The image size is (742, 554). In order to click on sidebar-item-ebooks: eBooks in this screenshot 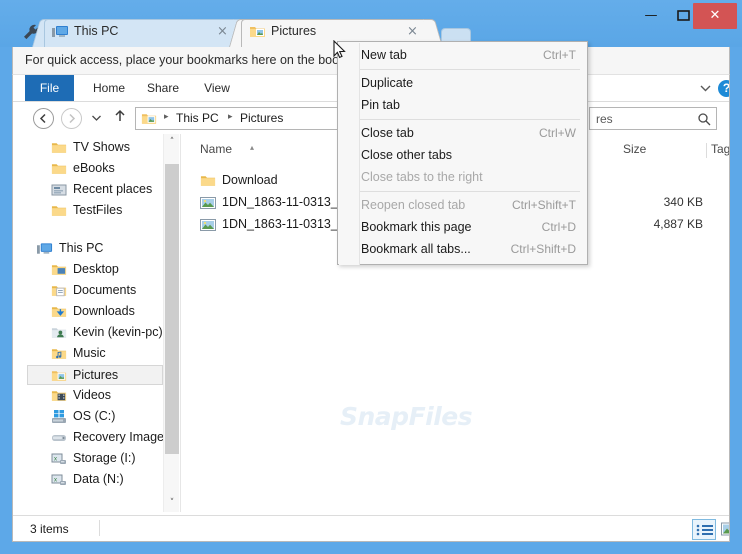, I will do `click(88, 169)`.